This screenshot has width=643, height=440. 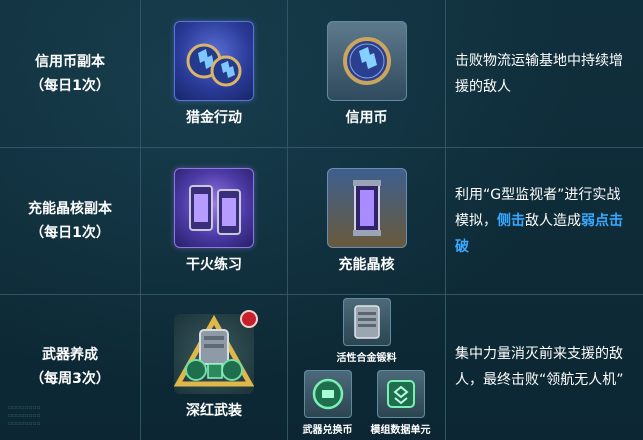 I want to click on reward-item: 模组数据单元, so click(x=401, y=403).